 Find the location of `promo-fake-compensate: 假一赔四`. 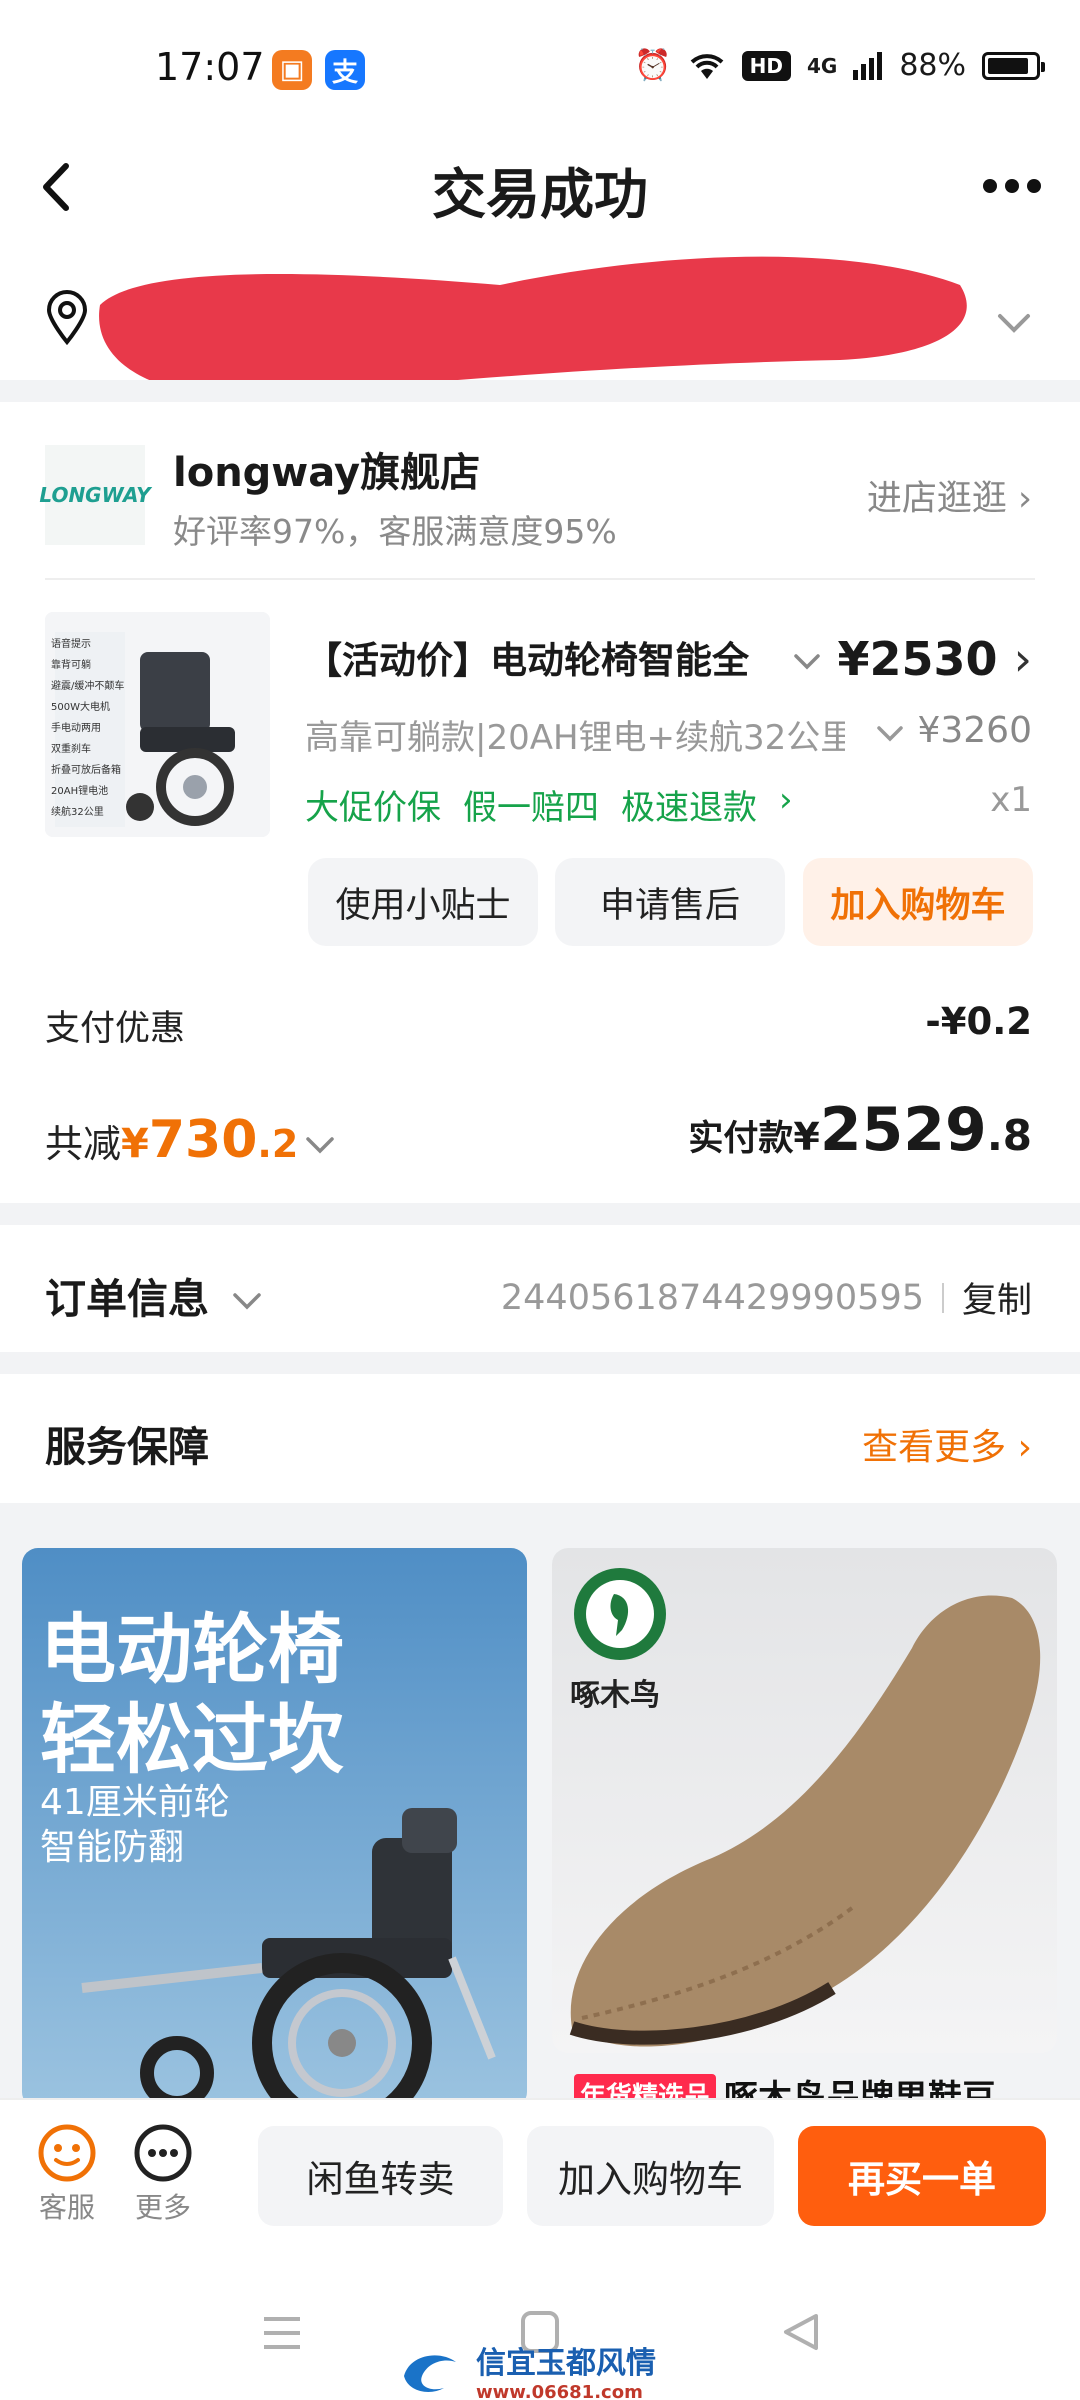

promo-fake-compensate: 假一赔四 is located at coordinates (531, 808).